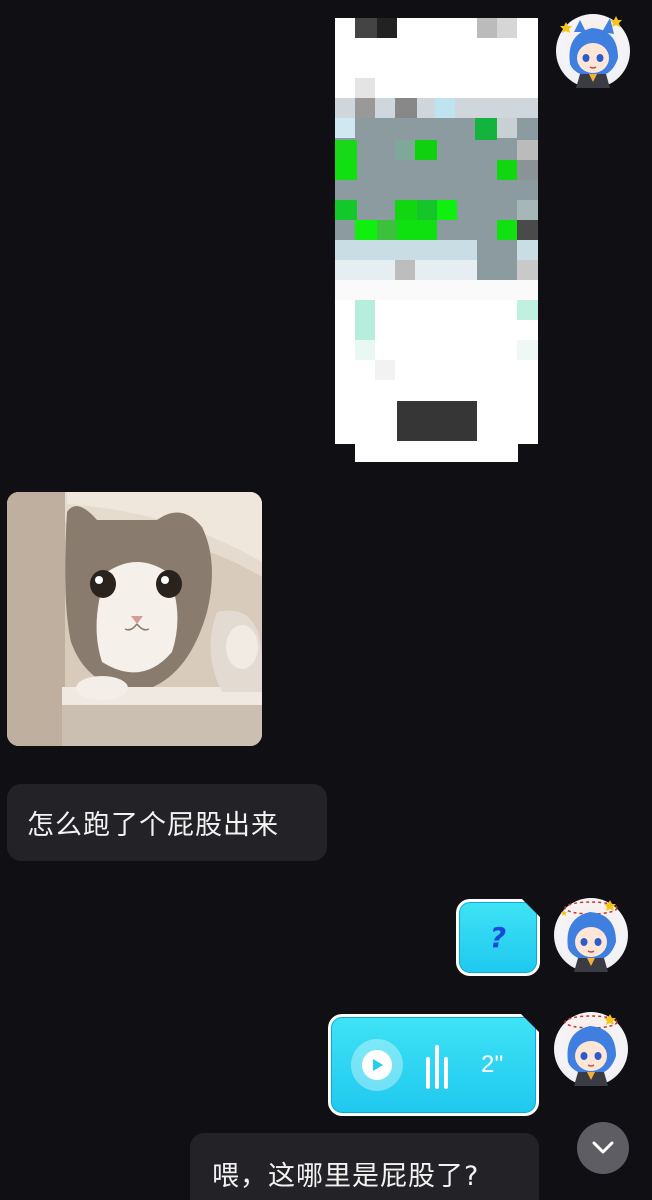  I want to click on received-image-cat, so click(134, 619).